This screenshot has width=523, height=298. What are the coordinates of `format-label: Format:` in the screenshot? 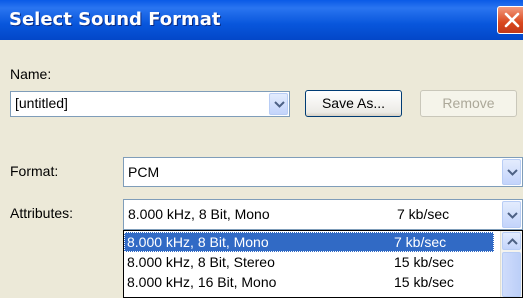 It's located at (34, 171).